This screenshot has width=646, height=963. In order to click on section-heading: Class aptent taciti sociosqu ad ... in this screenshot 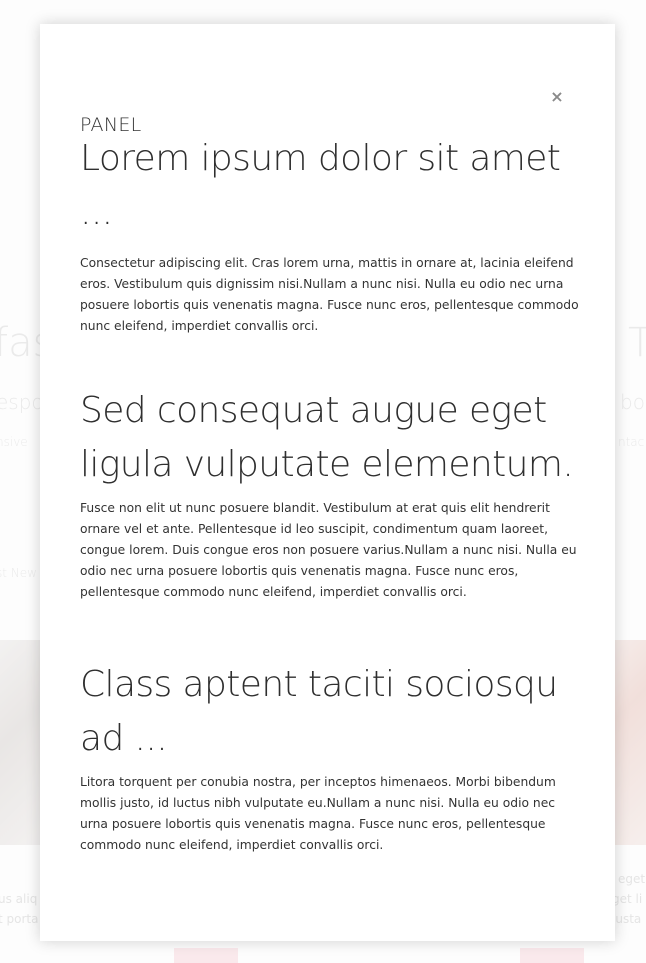, I will do `click(319, 711)`.